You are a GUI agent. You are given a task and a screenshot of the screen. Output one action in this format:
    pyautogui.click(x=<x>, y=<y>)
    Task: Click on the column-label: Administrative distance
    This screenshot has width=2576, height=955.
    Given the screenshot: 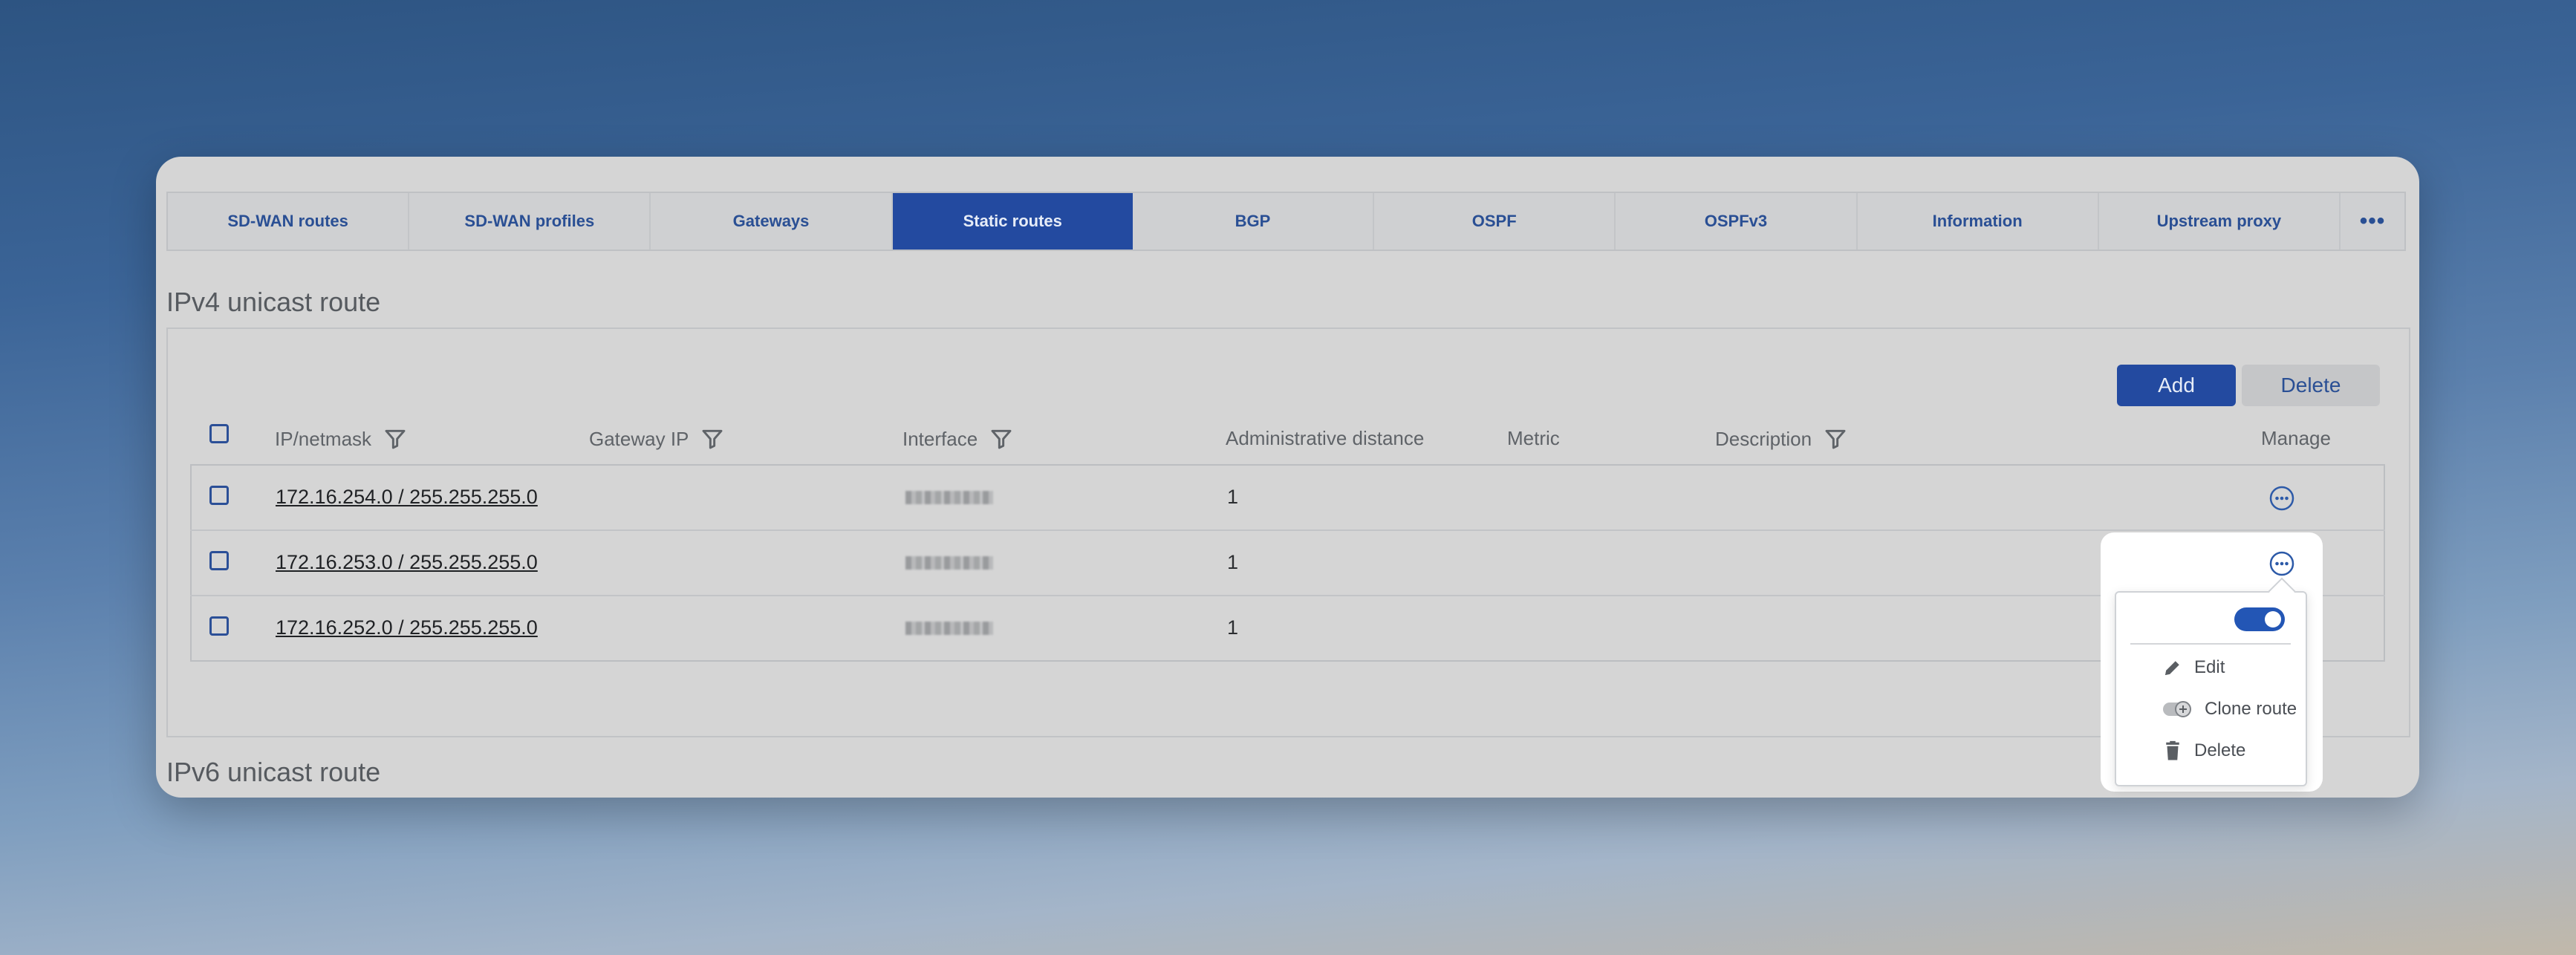 What is the action you would take?
    pyautogui.click(x=1326, y=438)
    